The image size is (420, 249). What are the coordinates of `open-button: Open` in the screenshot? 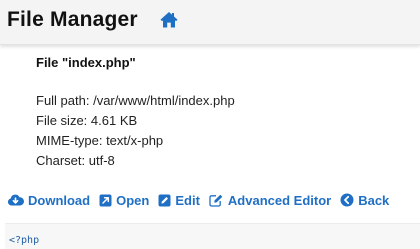 It's located at (124, 200).